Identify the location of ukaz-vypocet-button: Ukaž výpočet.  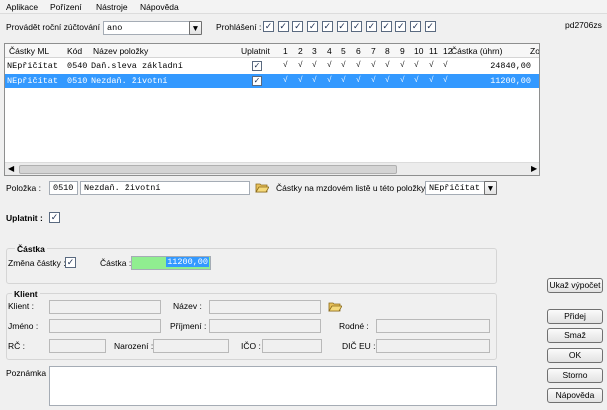
(575, 285).